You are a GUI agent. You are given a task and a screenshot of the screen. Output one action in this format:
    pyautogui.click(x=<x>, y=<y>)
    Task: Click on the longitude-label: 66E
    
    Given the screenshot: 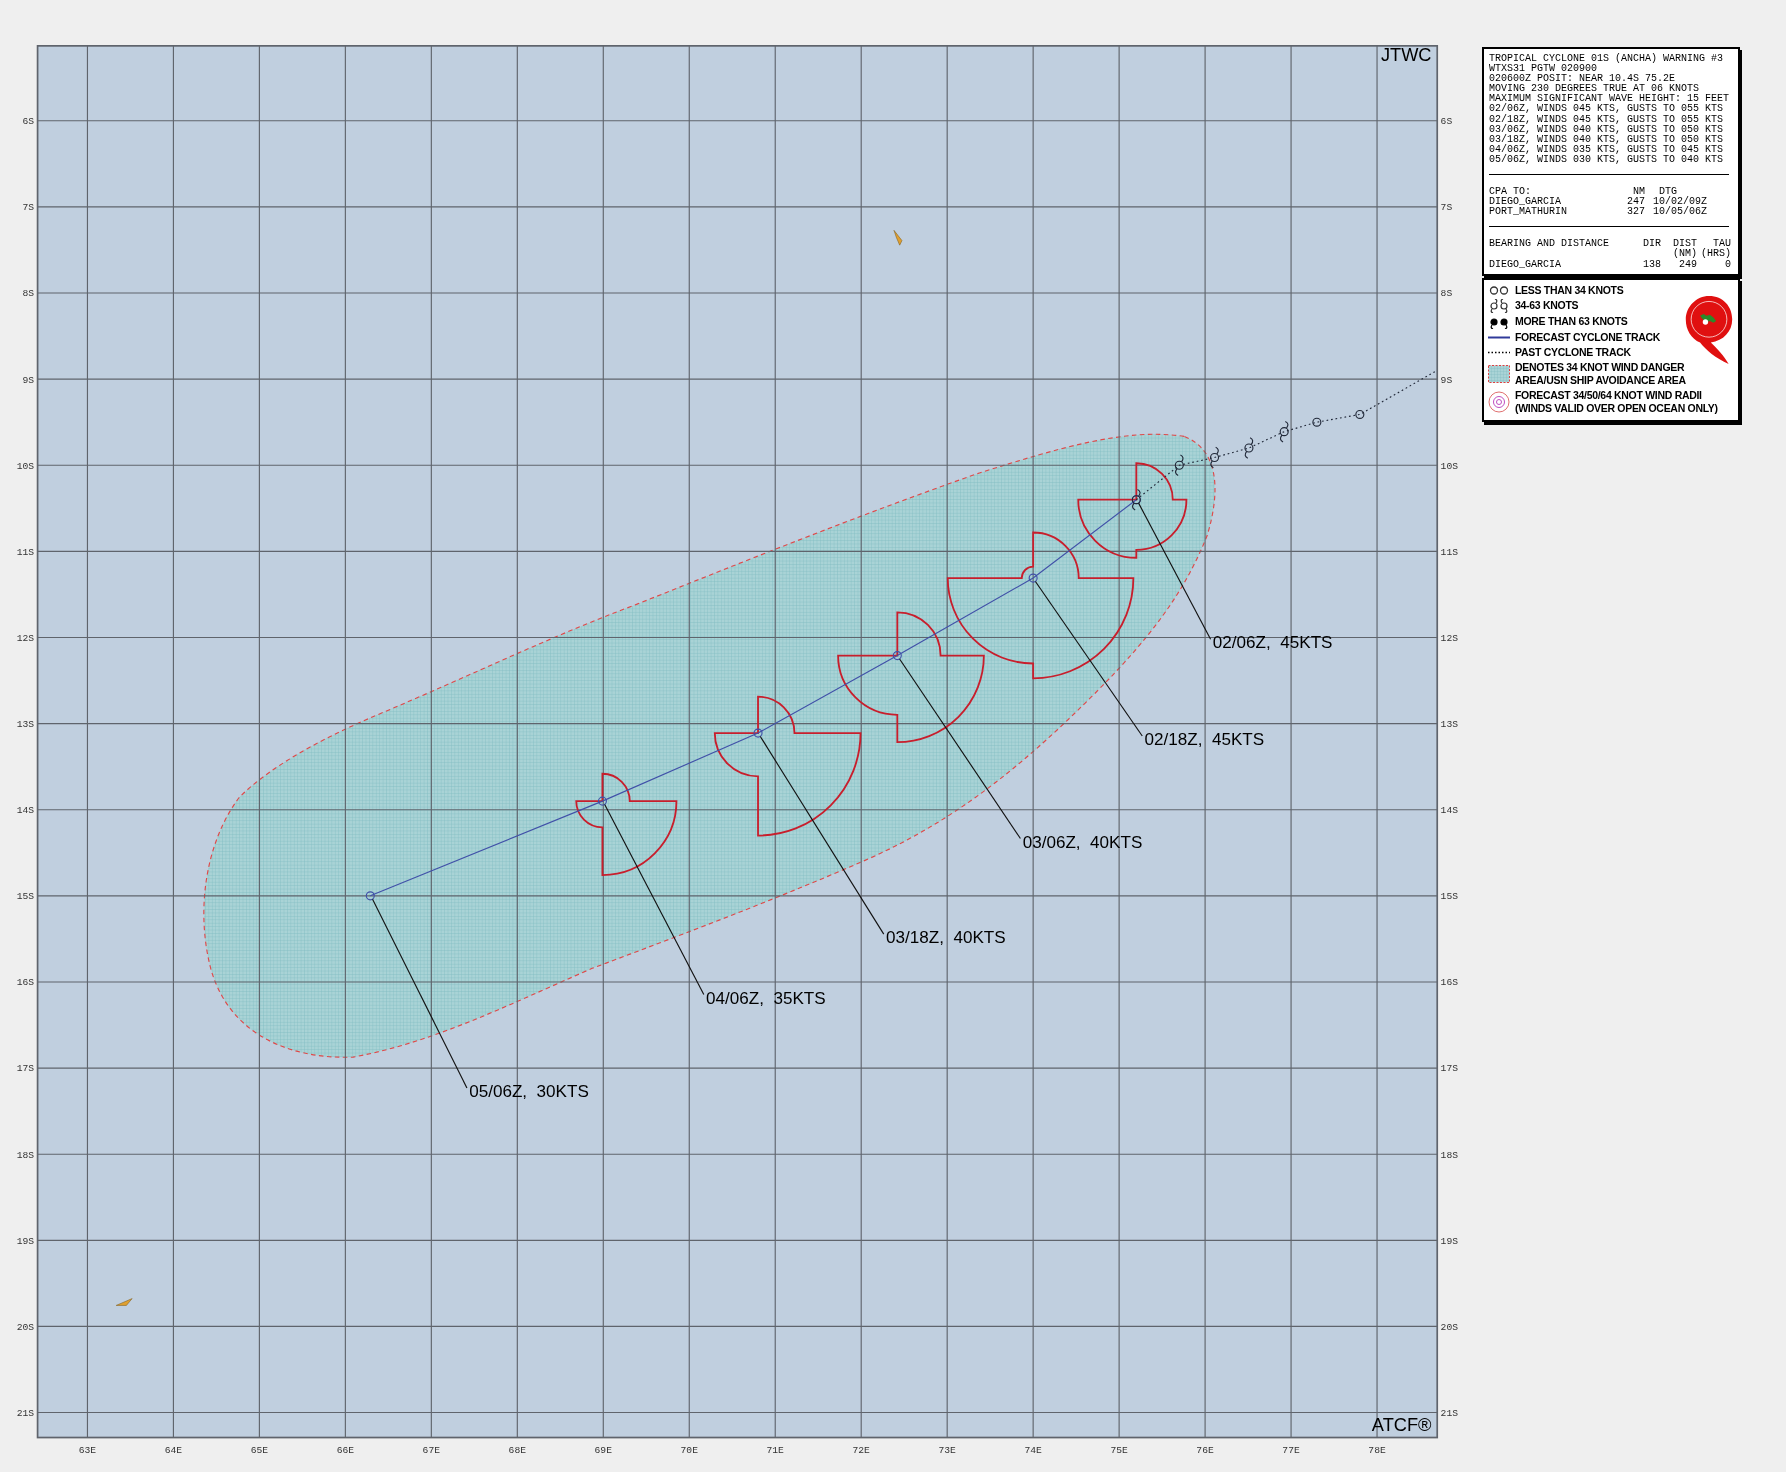 What is the action you would take?
    pyautogui.click(x=345, y=1451)
    